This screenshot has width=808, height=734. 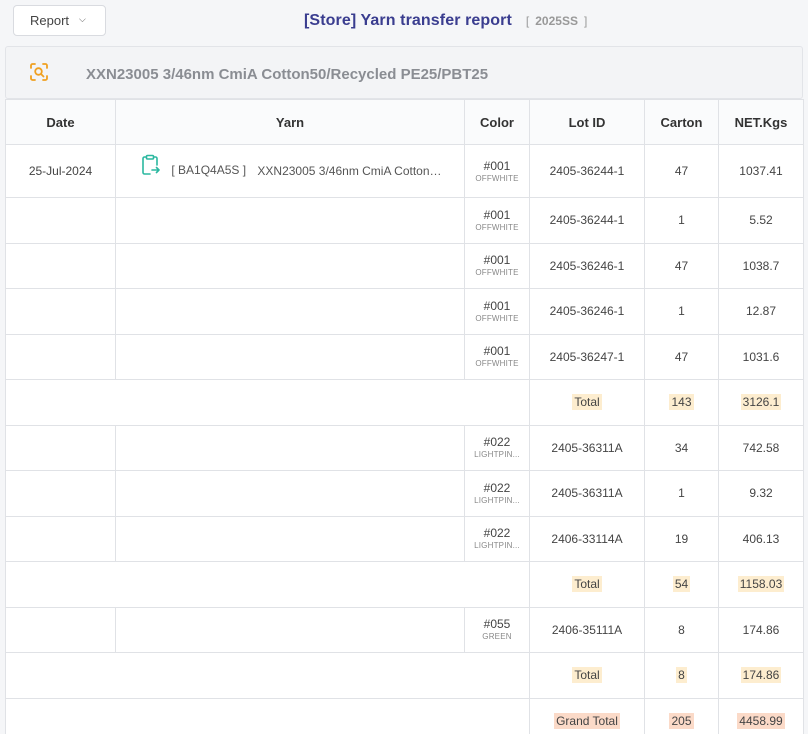 I want to click on table-row: #001 OFFWHITE 2405-36246-1 47 1038.7, so click(x=404, y=265).